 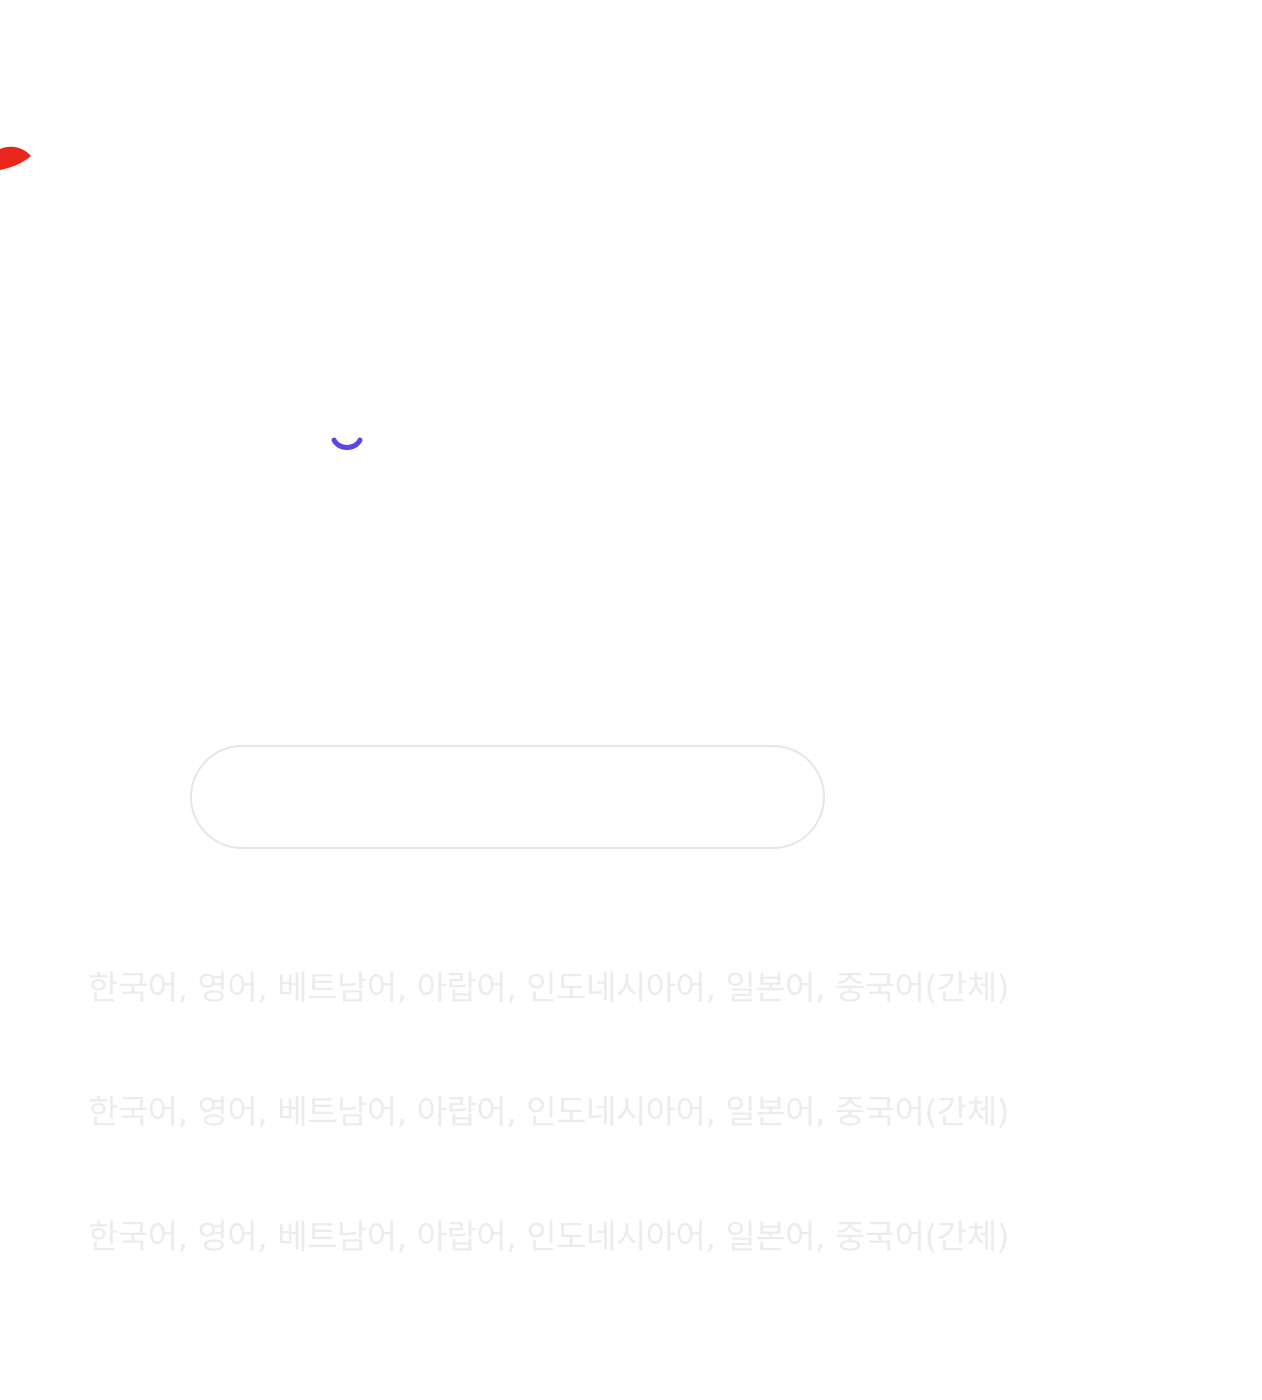 What do you see at coordinates (507, 797) in the screenshot?
I see `search-input` at bounding box center [507, 797].